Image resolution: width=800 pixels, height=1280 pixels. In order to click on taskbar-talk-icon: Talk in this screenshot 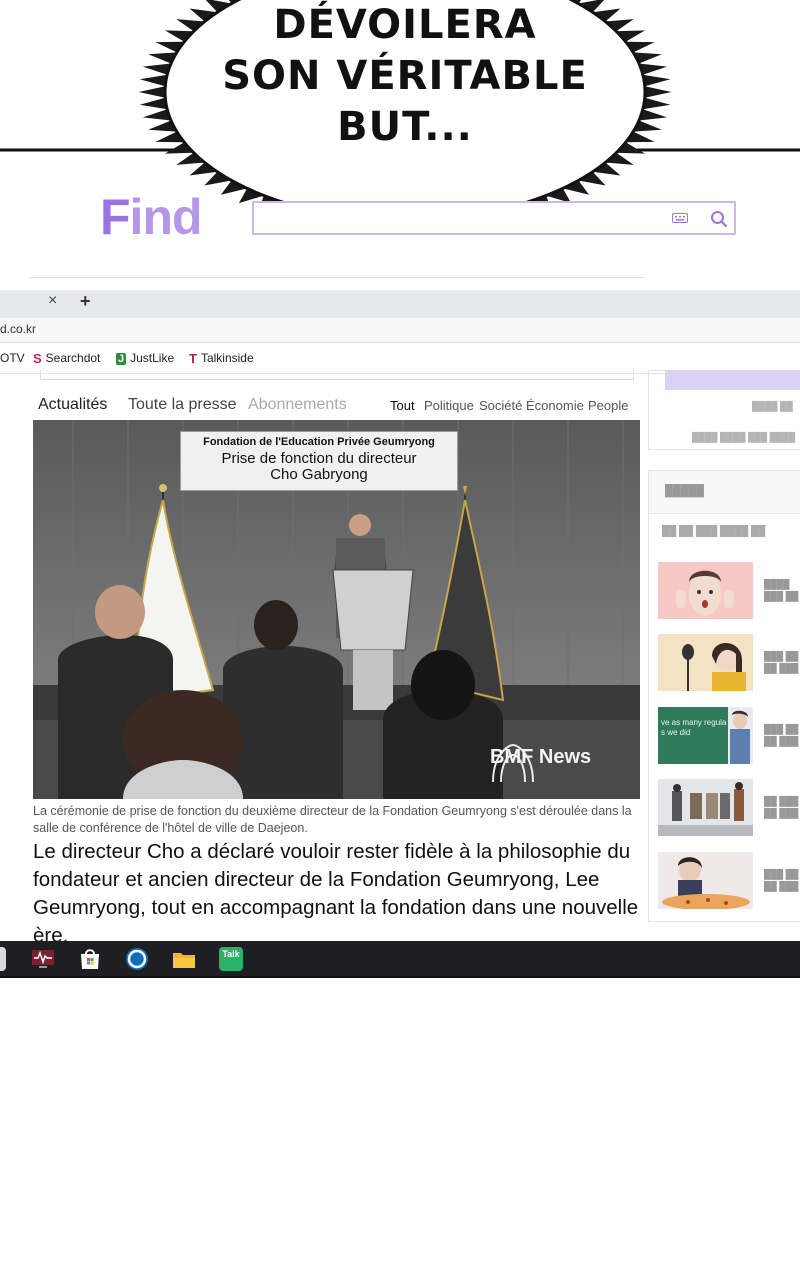, I will do `click(231, 959)`.